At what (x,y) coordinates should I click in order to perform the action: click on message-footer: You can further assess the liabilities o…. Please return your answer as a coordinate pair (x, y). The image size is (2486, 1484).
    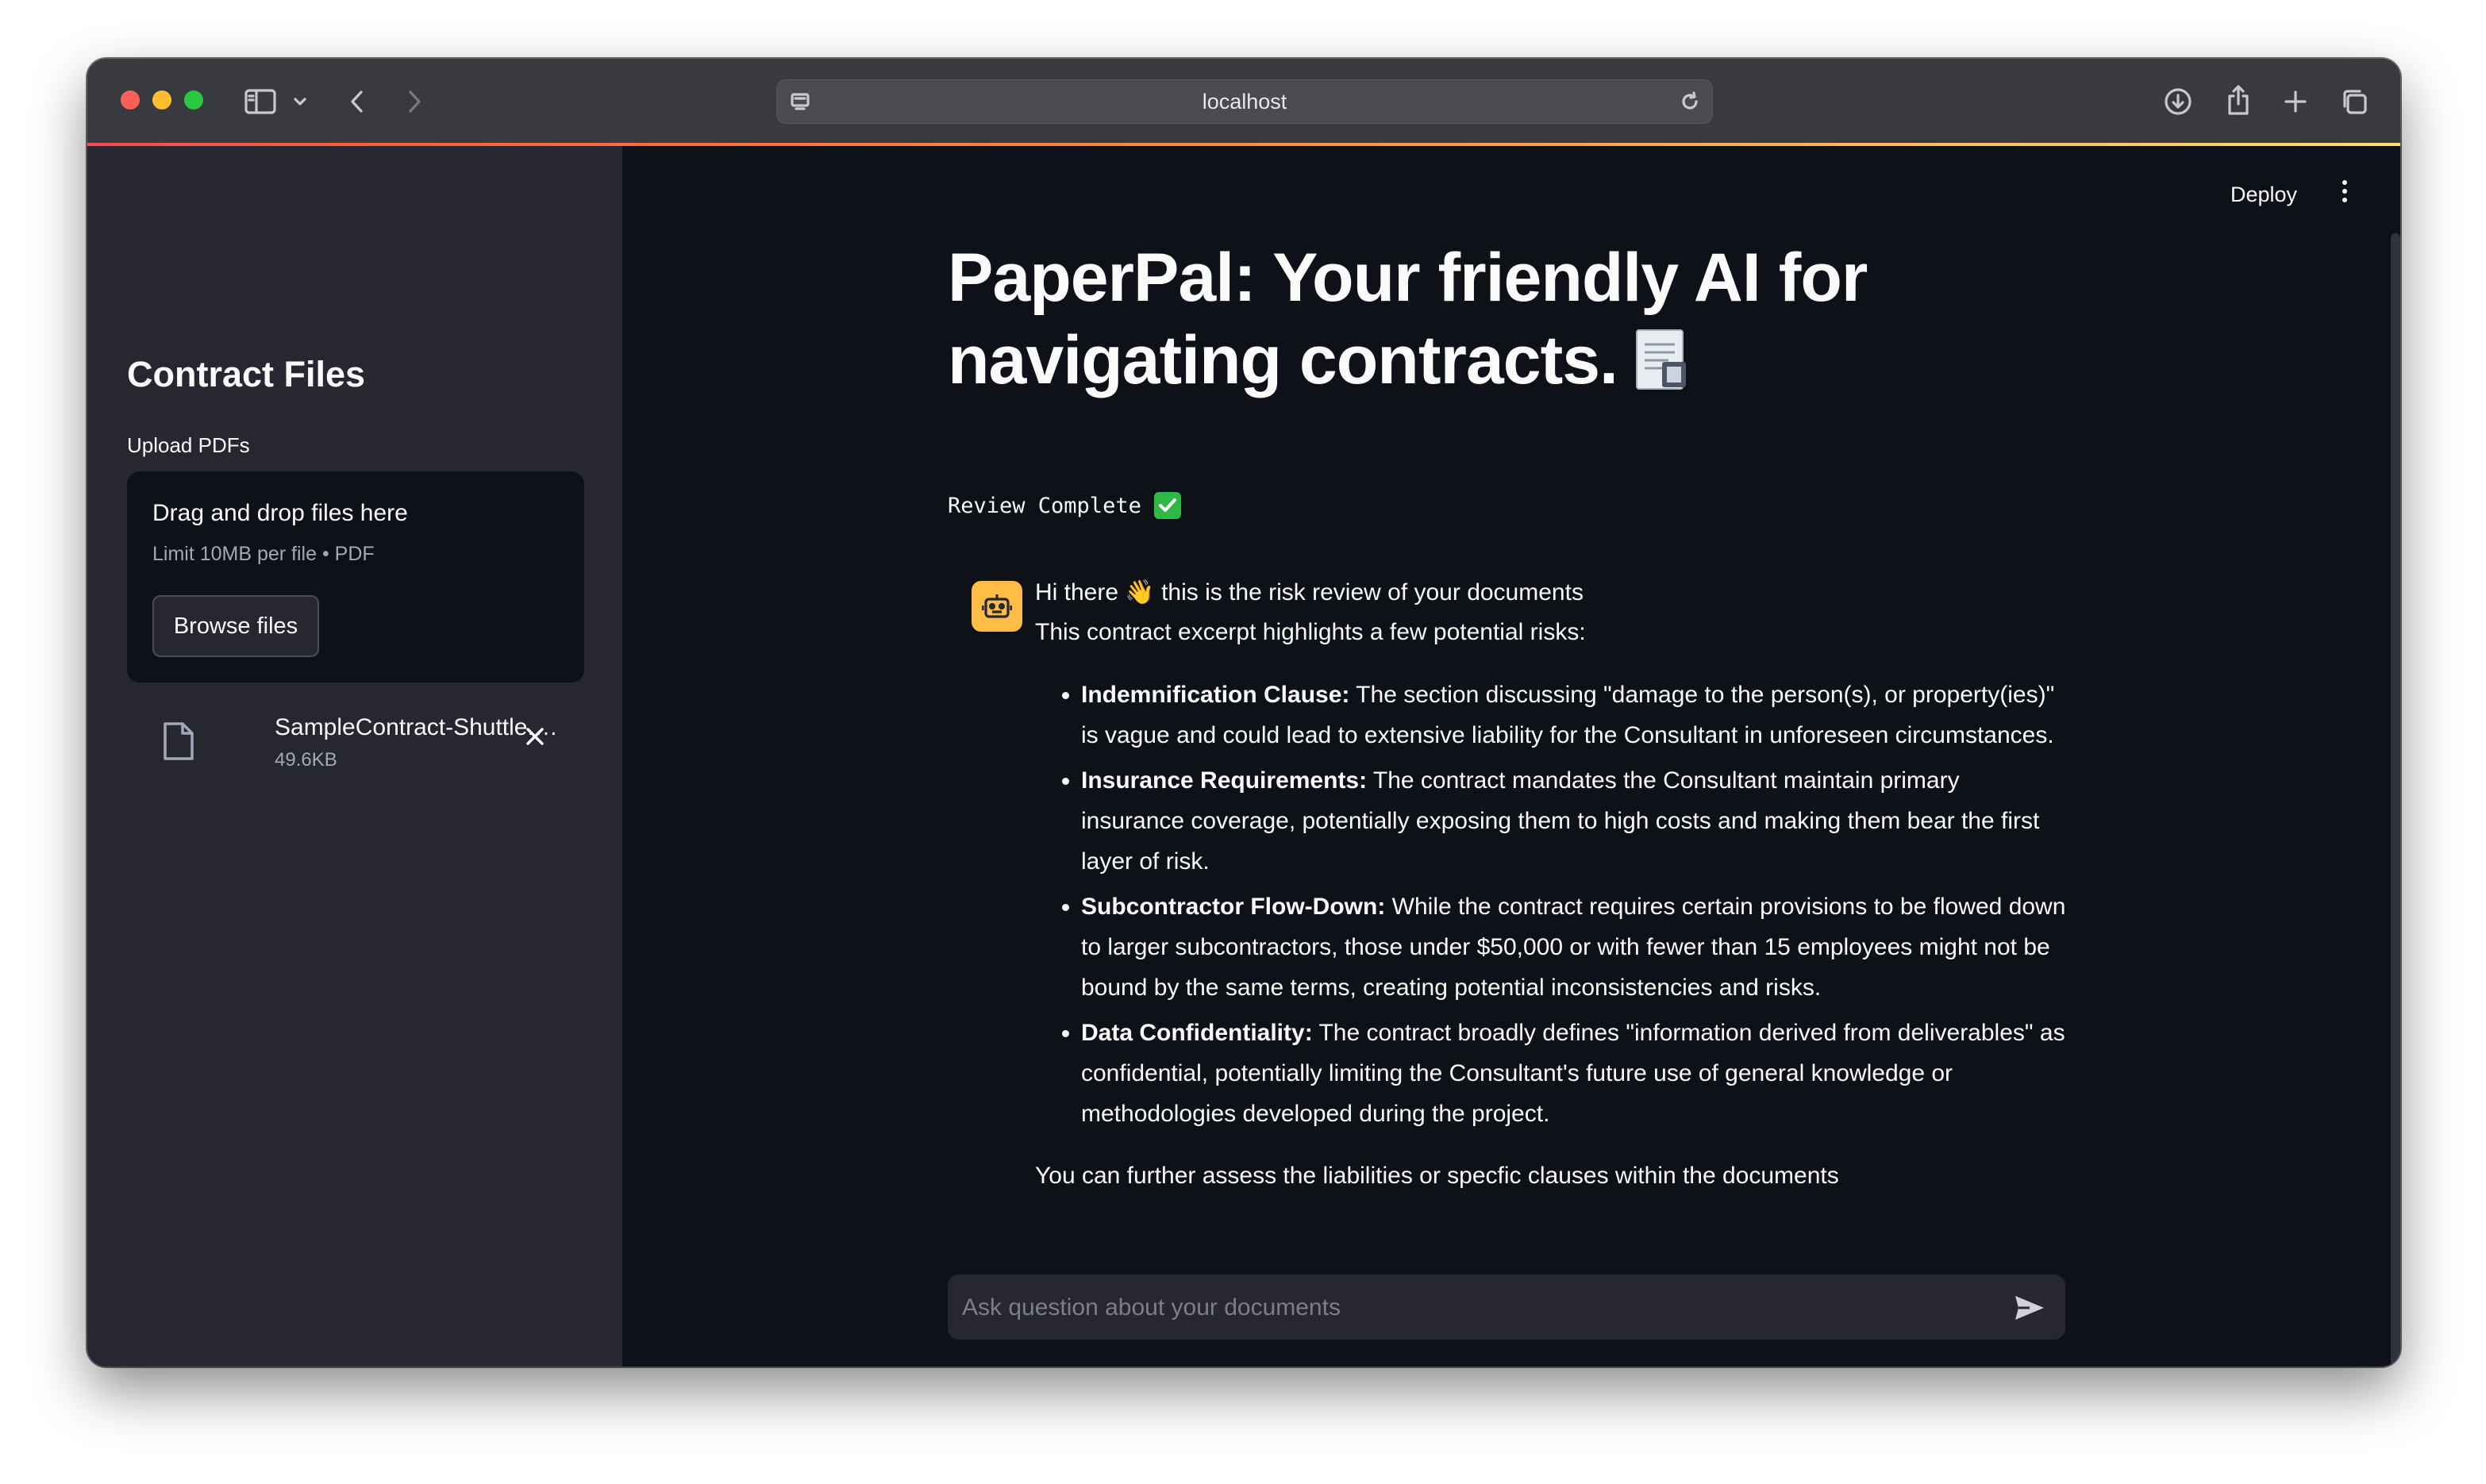
    Looking at the image, I should click on (1437, 1176).